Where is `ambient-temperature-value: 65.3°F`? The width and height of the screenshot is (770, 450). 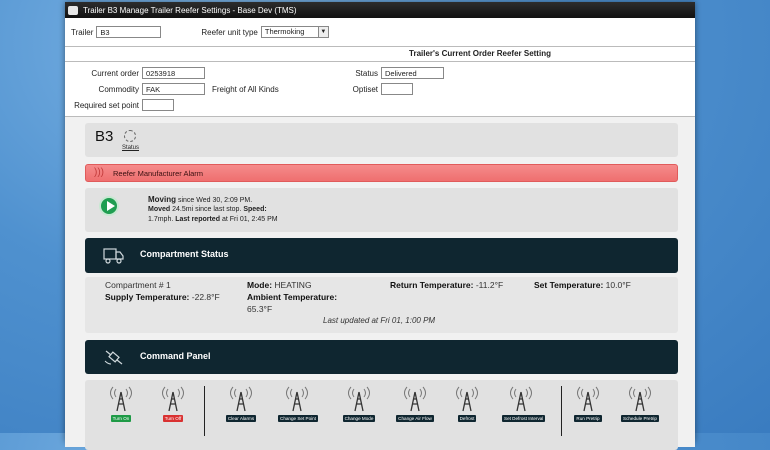 ambient-temperature-value: 65.3°F is located at coordinates (260, 309).